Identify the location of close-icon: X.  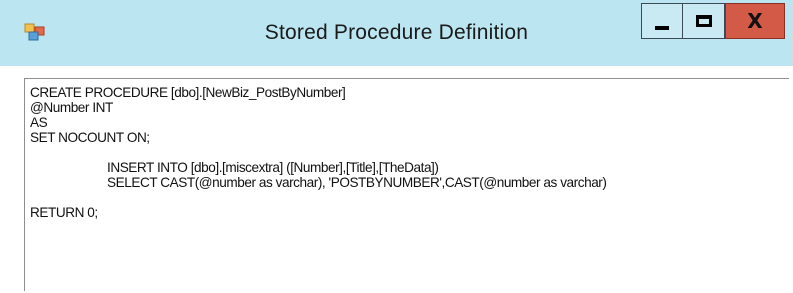
(755, 21).